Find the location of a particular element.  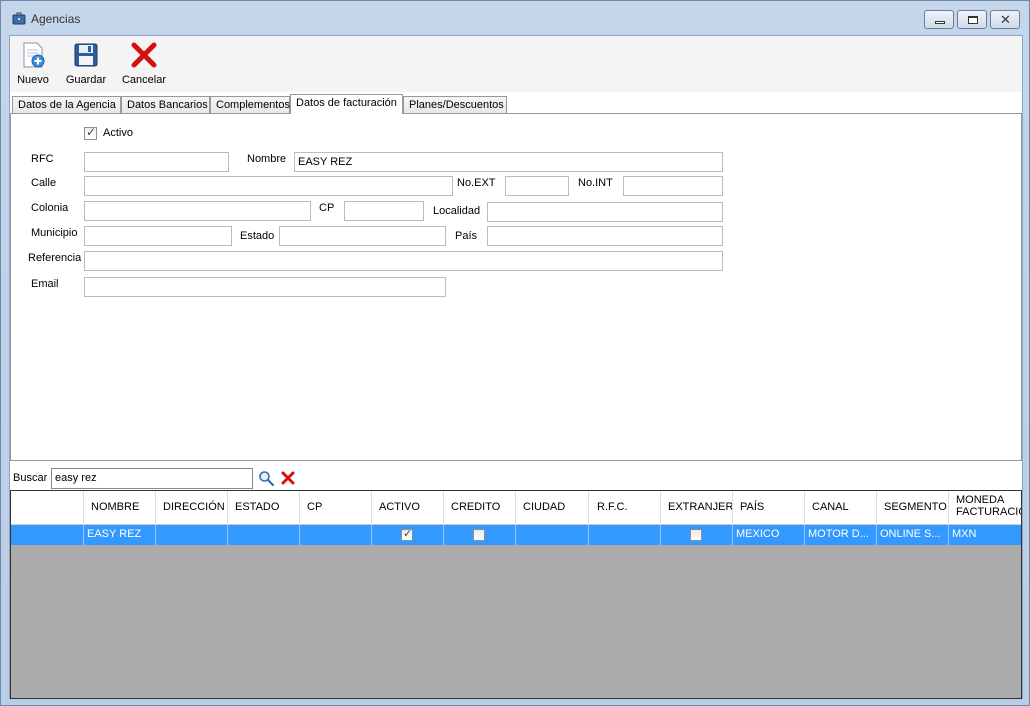

pais-label: País is located at coordinates (466, 236).